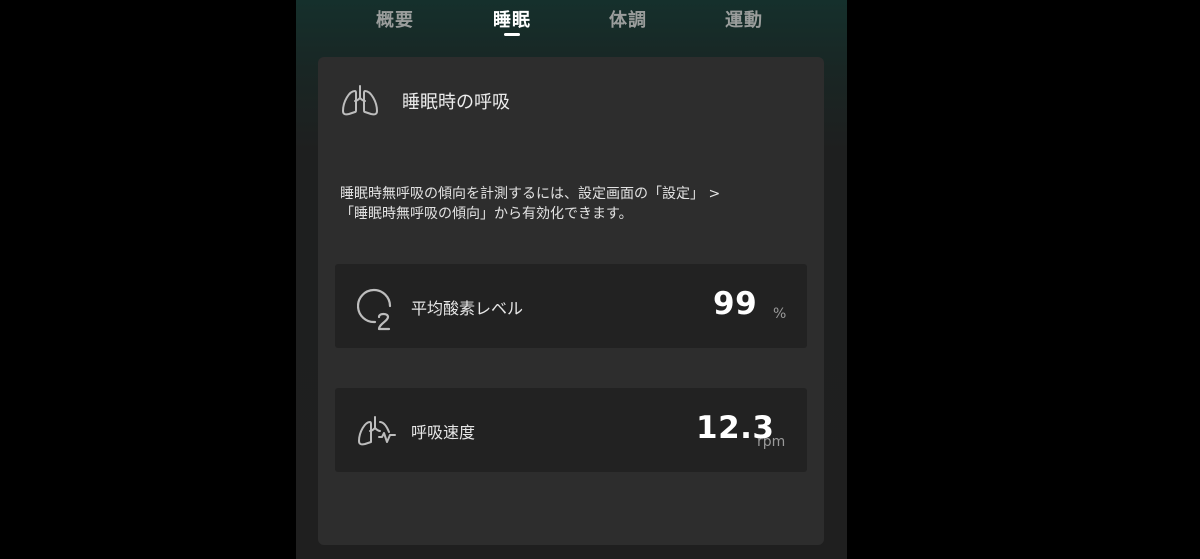 This screenshot has height=559, width=1200. Describe the element at coordinates (395, 19) in the screenshot. I see `tab-overview: 概要` at that location.